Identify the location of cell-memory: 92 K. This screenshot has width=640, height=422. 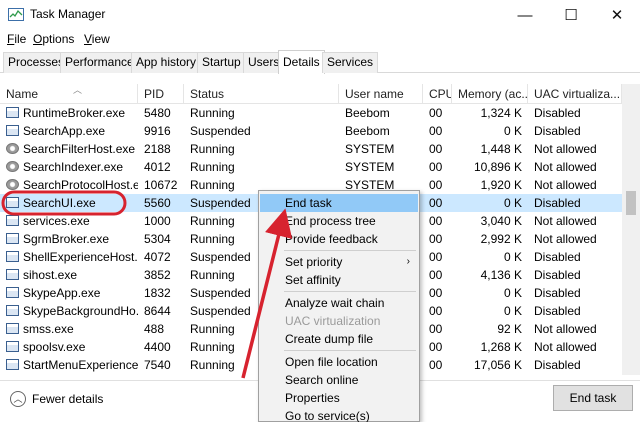
(509, 329).